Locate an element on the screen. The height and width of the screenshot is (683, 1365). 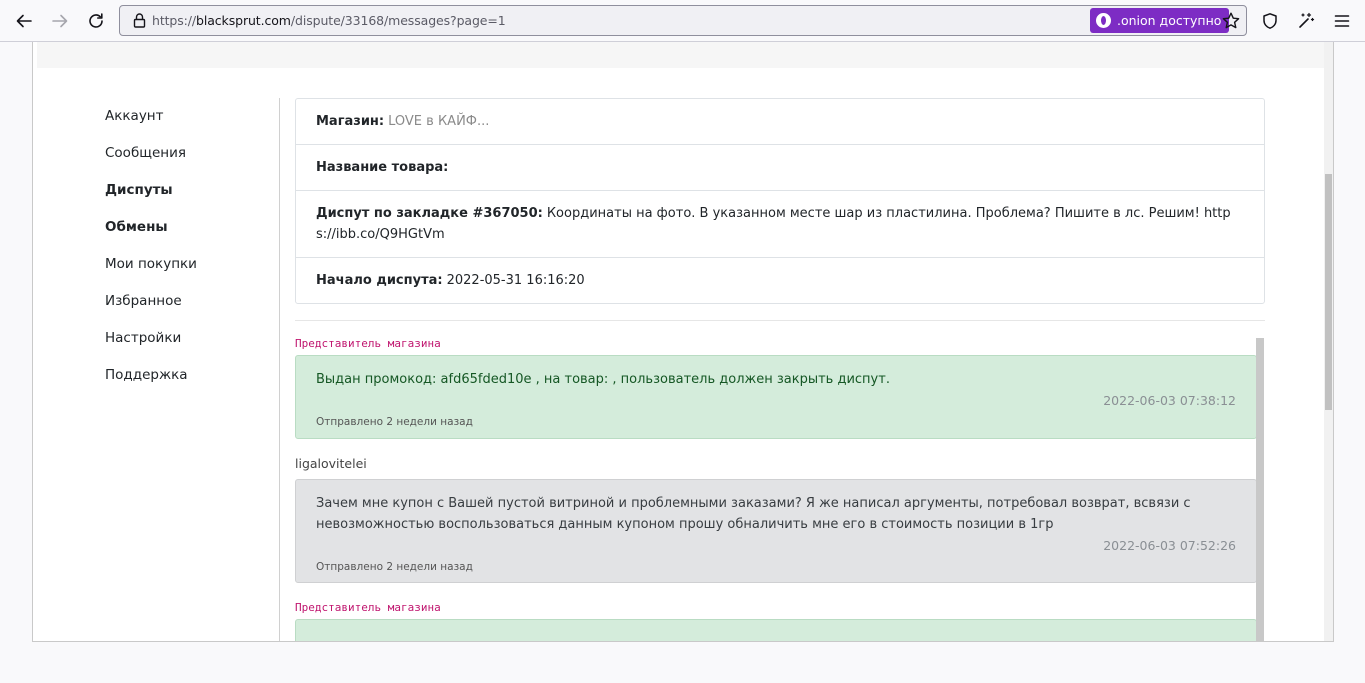
onion-available-button: .onion доступно is located at coordinates (1160, 20).